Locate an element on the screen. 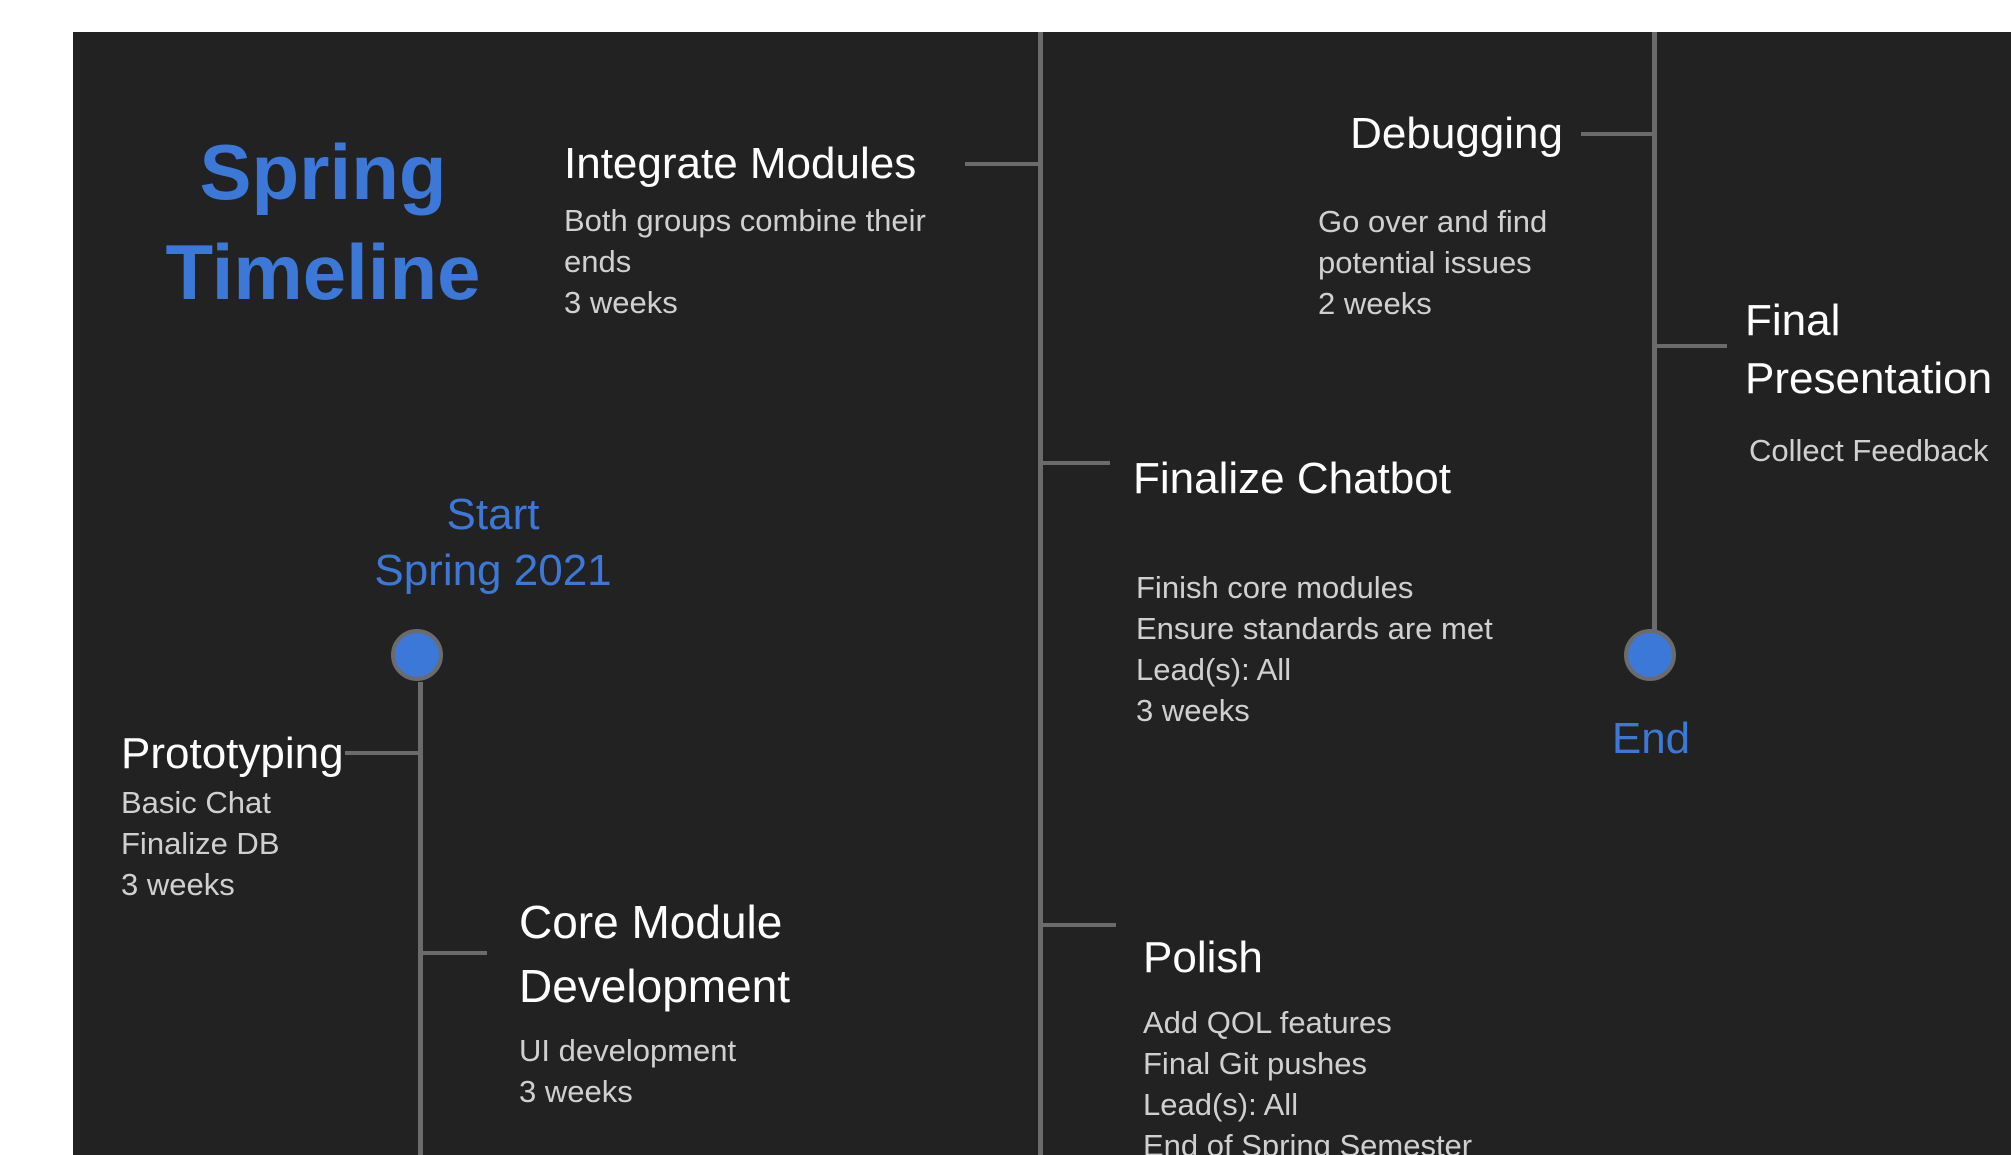 The height and width of the screenshot is (1155, 2011). milestone-detail: Finalize DB is located at coordinates (200, 843).